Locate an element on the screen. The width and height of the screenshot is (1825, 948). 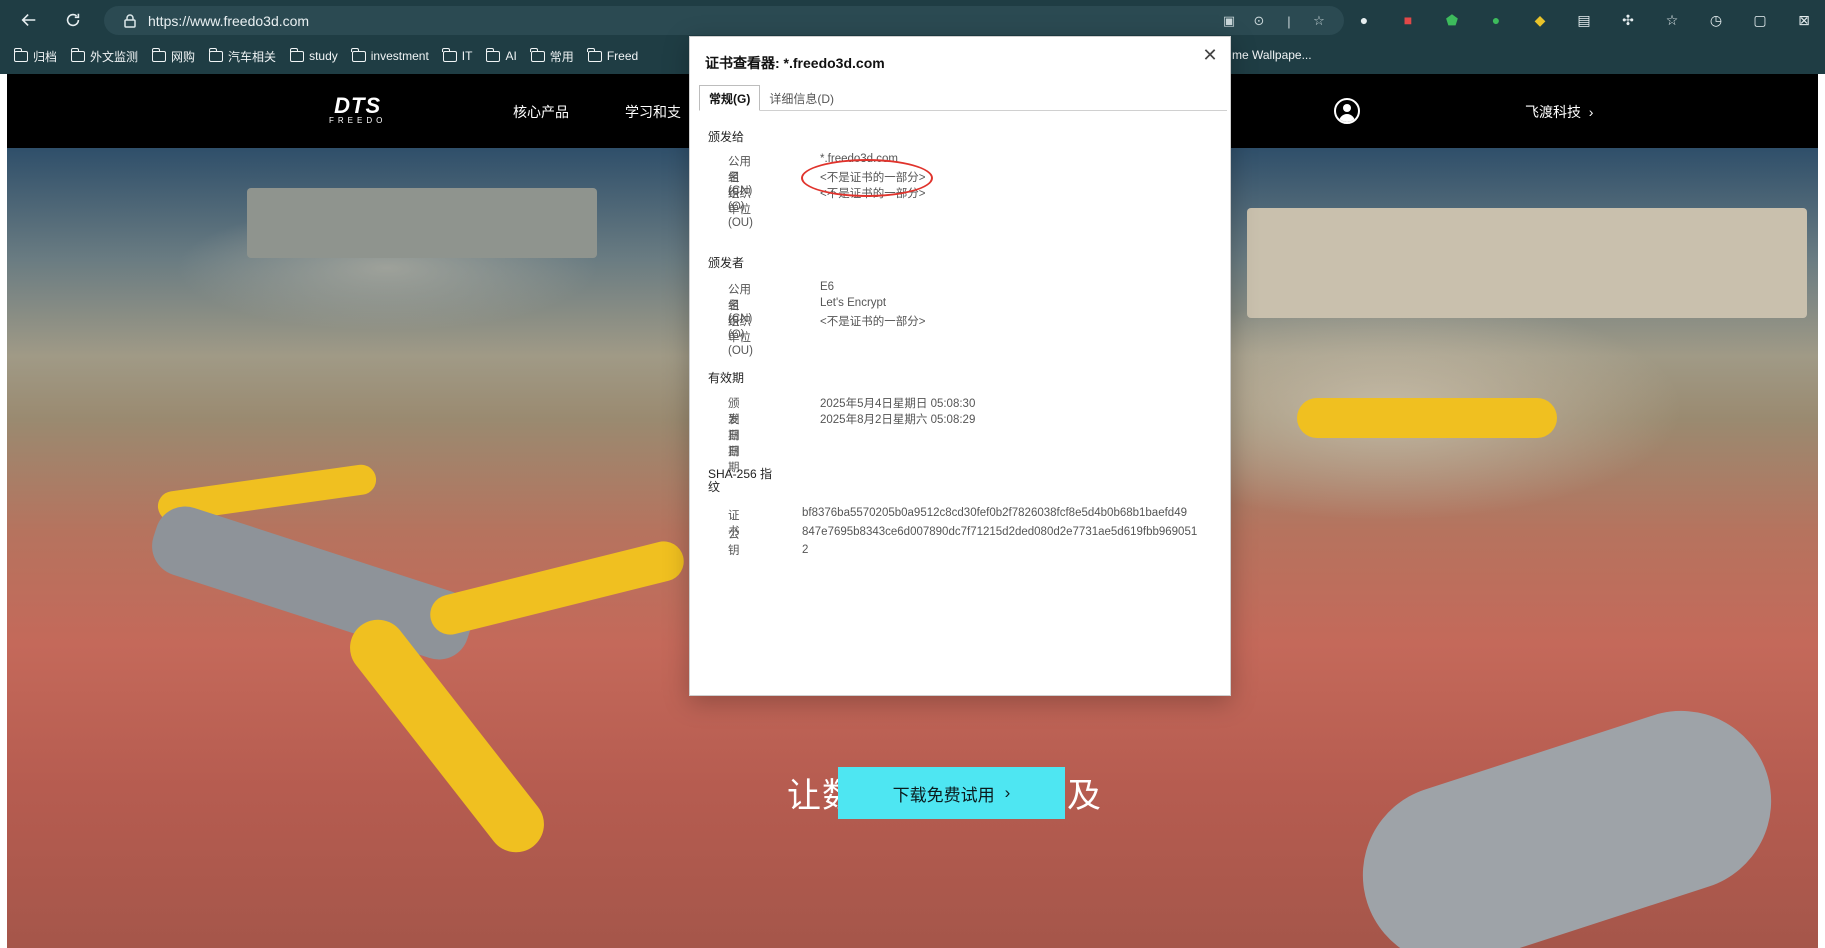
bookmark-folder: 常用 is located at coordinates (552, 56).